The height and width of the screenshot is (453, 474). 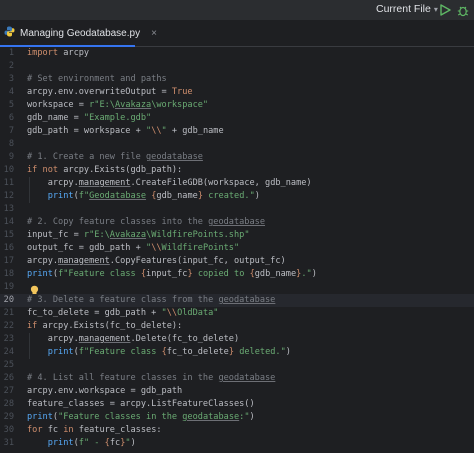 I want to click on code-line: 30 for fc in feature_classes:, so click(x=237, y=430).